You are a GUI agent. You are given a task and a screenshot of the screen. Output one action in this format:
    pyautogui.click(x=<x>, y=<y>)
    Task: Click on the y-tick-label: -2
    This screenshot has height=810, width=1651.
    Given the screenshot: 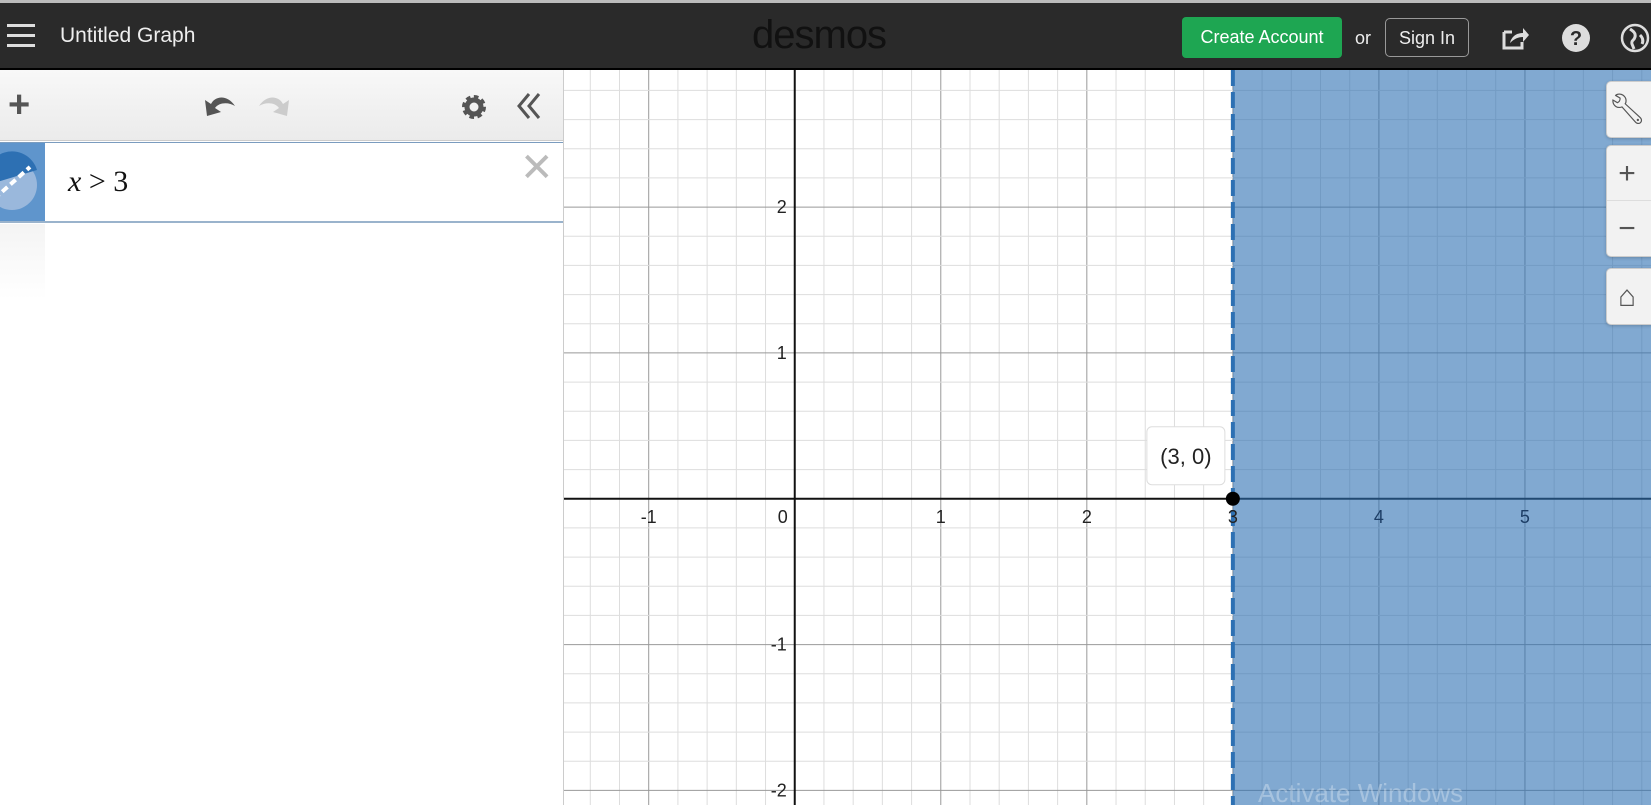 What is the action you would take?
    pyautogui.click(x=779, y=790)
    